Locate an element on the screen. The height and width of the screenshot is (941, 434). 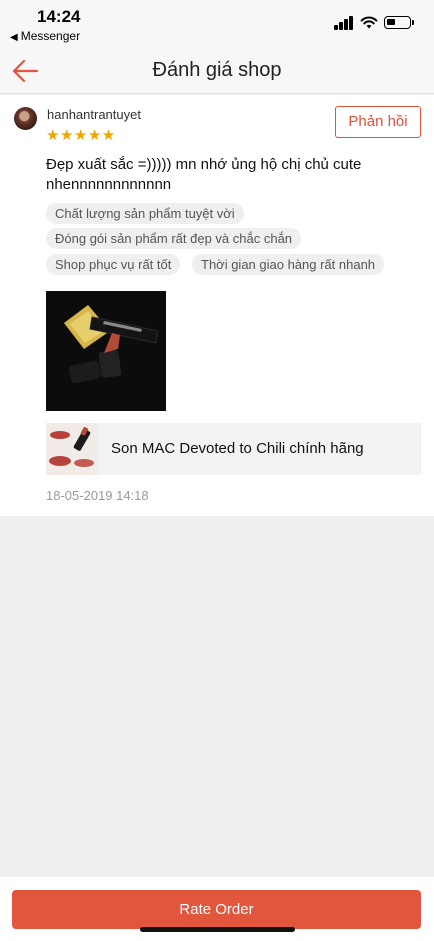
product-name: Son MAC Devoted to Chili chính hãng is located at coordinates (237, 448).